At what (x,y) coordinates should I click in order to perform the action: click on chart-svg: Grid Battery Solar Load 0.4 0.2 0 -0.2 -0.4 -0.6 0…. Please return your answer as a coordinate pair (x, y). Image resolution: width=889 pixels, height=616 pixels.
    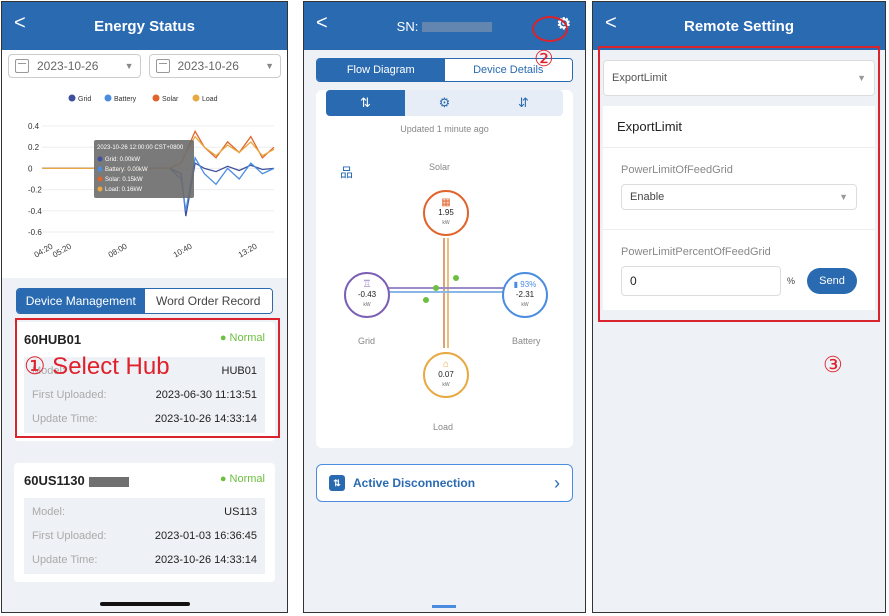
    Looking at the image, I should click on (151, 176).